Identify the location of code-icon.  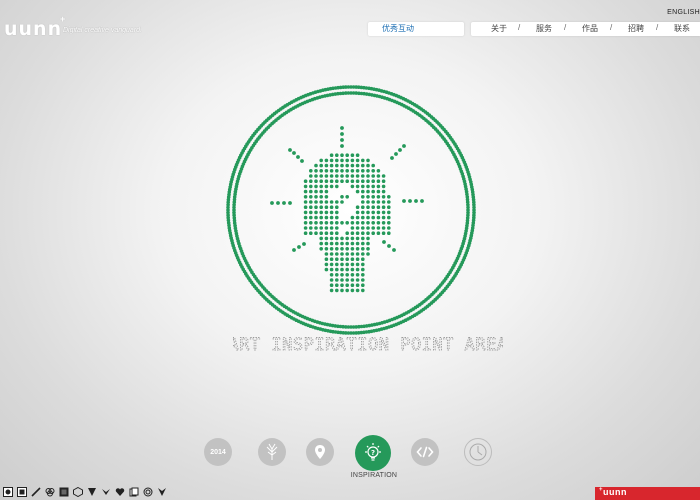
(425, 452).